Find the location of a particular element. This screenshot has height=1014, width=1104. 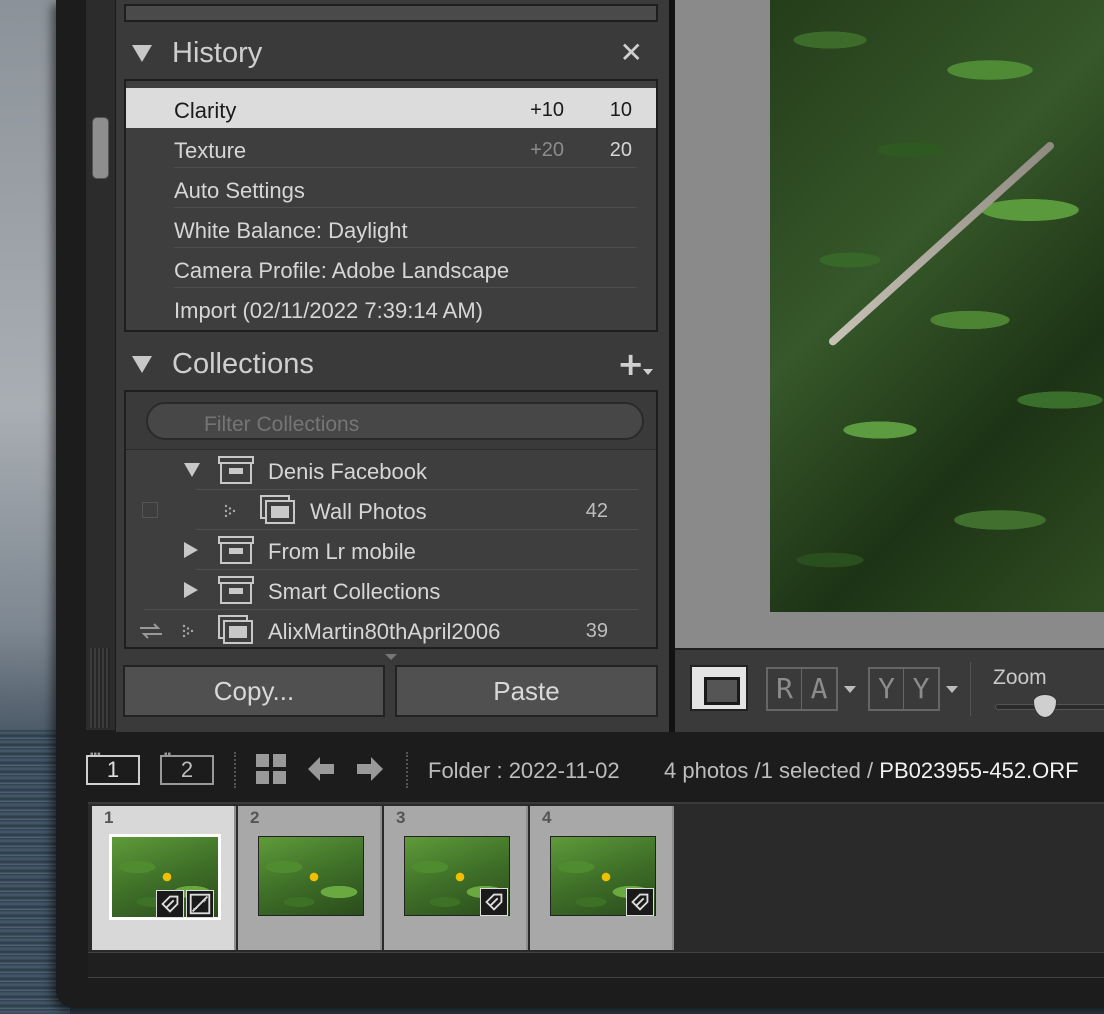

history-item-delta: +10 is located at coordinates (547, 110).